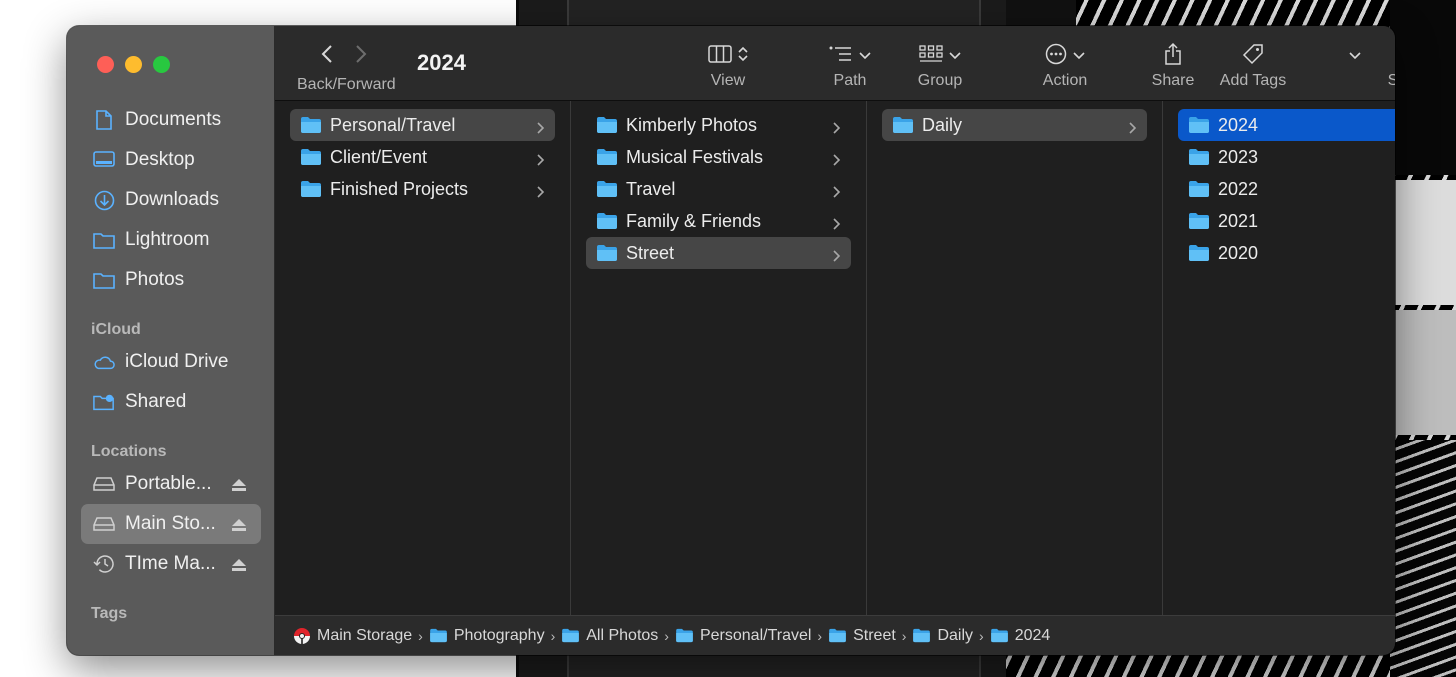  Describe the element at coordinates (1253, 80) in the screenshot. I see `add-tags-label: Add Tags` at that location.